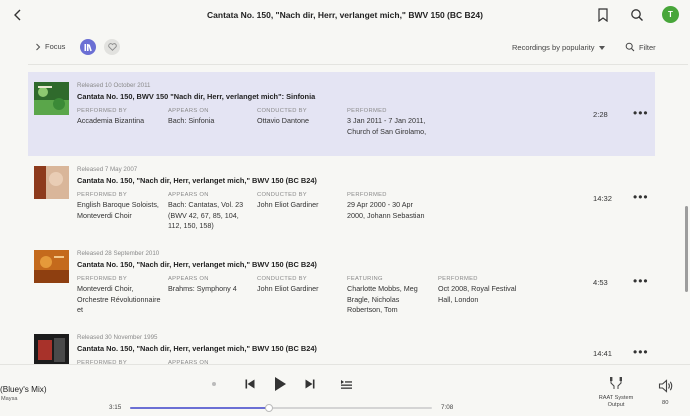 The image size is (690, 416). What do you see at coordinates (38, 46) in the screenshot?
I see `chevron-right-icon` at bounding box center [38, 46].